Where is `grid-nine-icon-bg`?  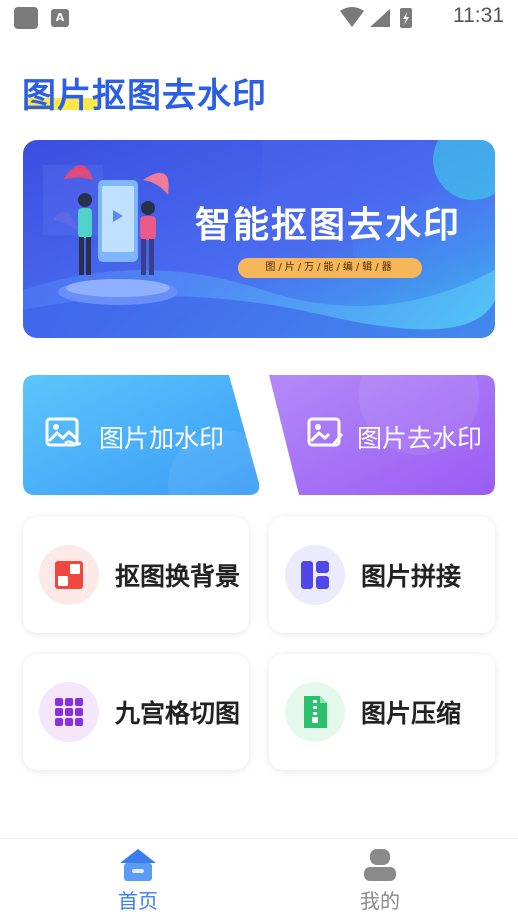 grid-nine-icon-bg is located at coordinates (69, 712).